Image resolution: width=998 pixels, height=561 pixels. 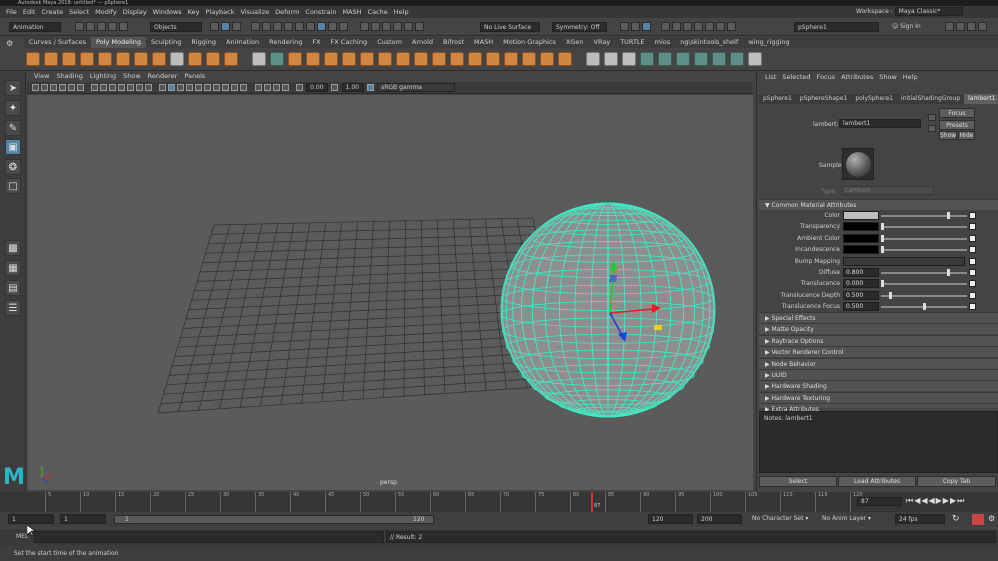 I want to click on ipr-icon, so click(x=376, y=26).